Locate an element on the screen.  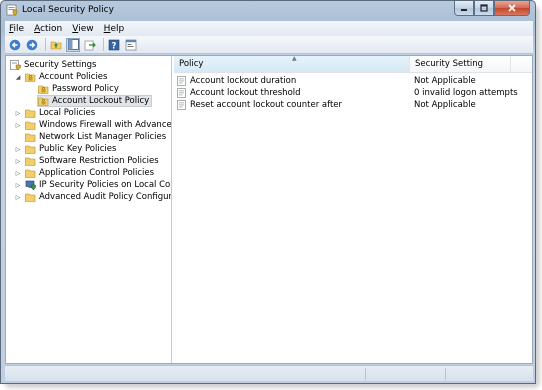
minimize-button is located at coordinates (464, 8).